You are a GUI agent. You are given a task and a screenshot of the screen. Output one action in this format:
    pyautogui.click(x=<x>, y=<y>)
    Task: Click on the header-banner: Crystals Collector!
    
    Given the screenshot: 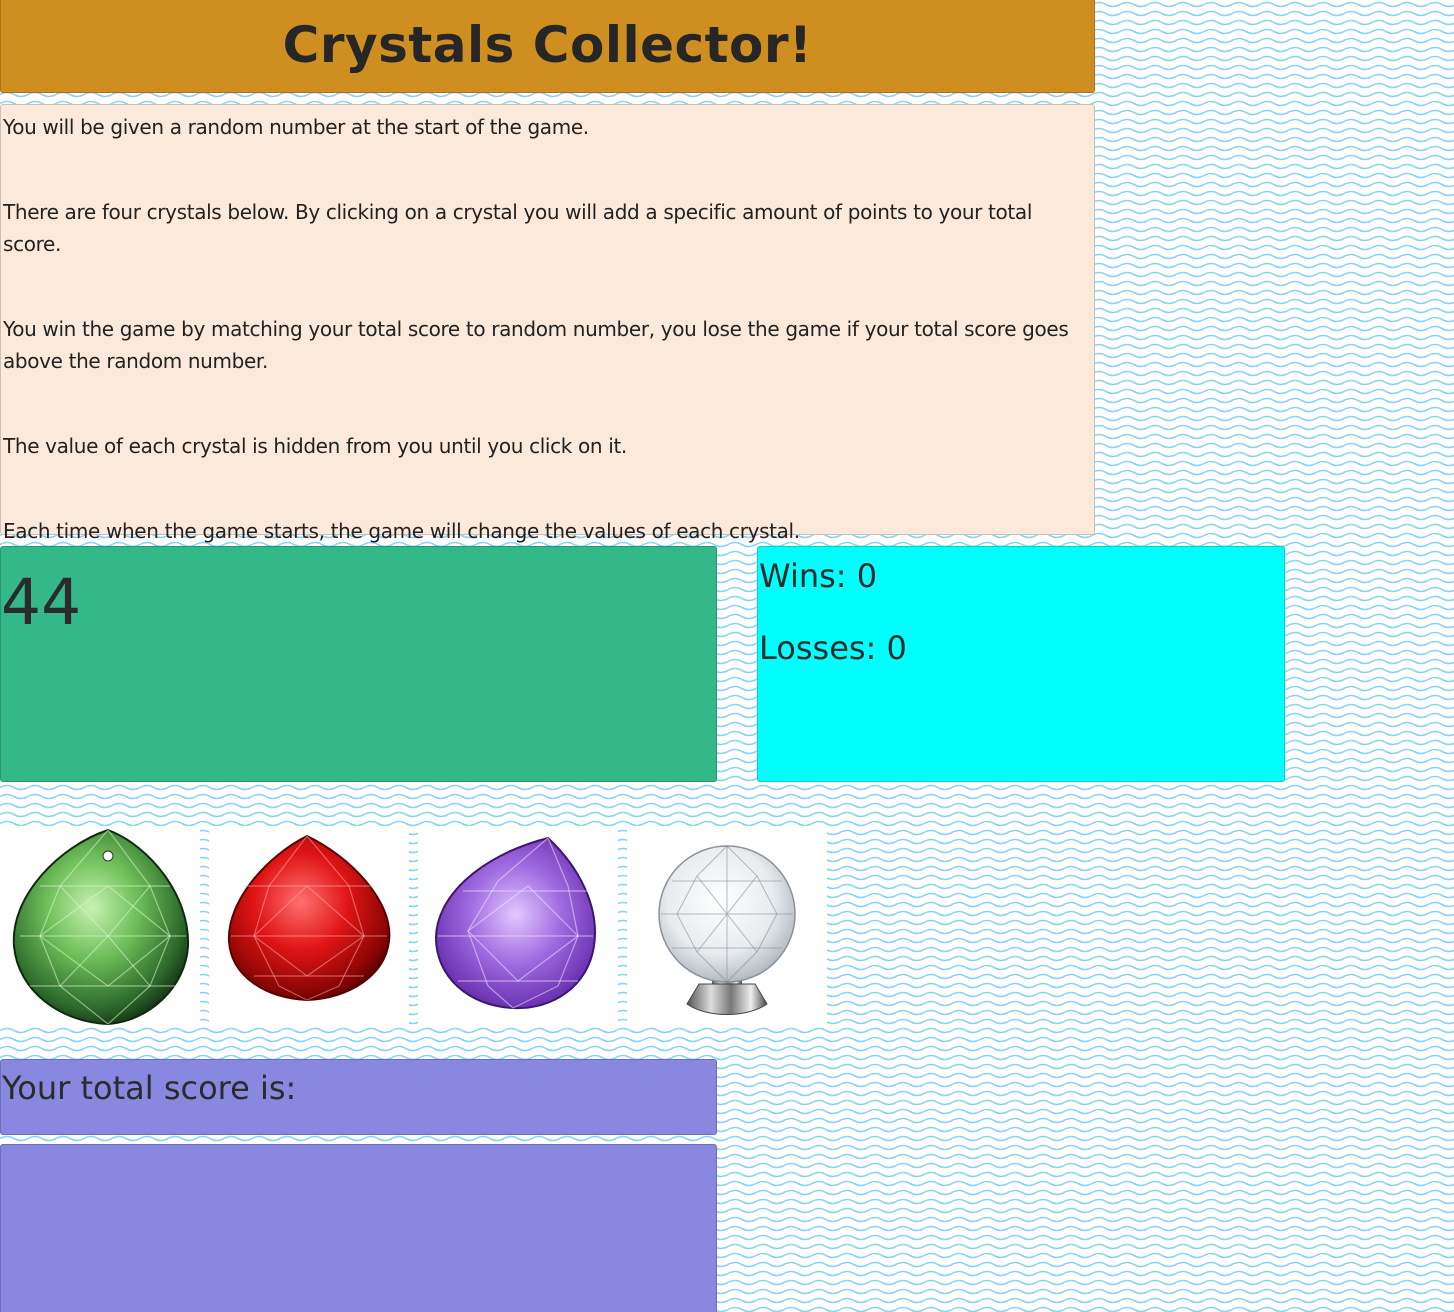 What is the action you would take?
    pyautogui.click(x=547, y=46)
    